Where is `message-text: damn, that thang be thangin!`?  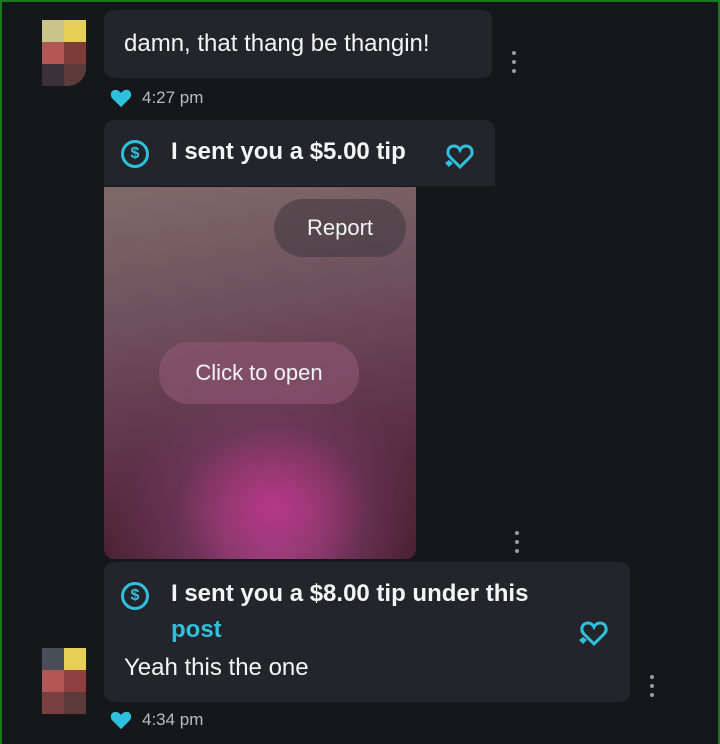
message-text: damn, that thang be thangin! is located at coordinates (277, 43).